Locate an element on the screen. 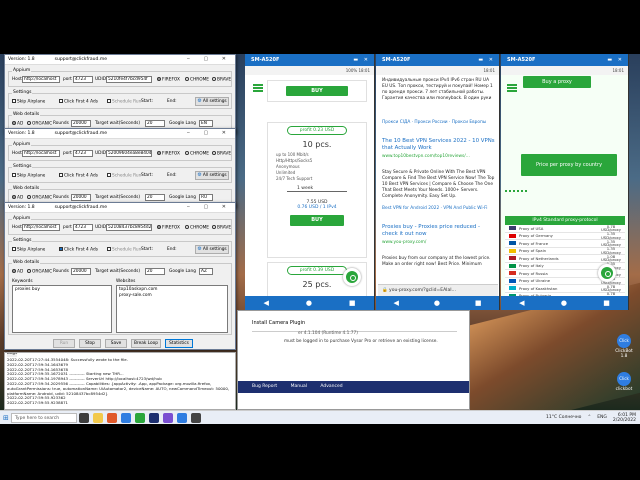  google-lang-select: EN is located at coordinates (206, 123).